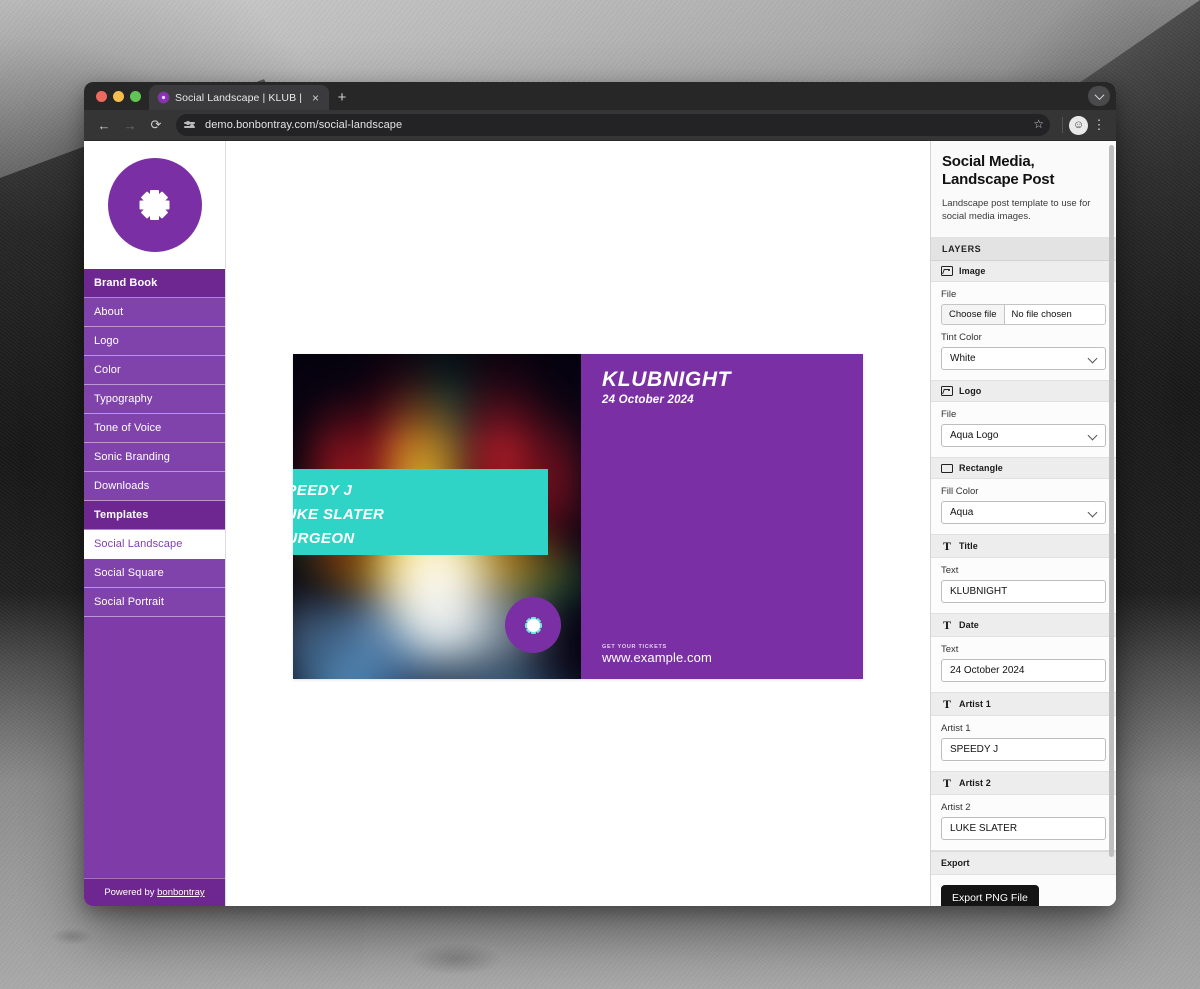  What do you see at coordinates (1023, 863) in the screenshot?
I see `export-section-header: Export` at bounding box center [1023, 863].